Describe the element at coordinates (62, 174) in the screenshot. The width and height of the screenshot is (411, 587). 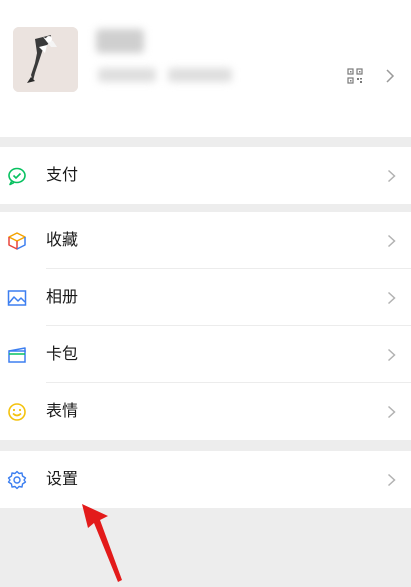
I see `pay-label: 支付` at that location.